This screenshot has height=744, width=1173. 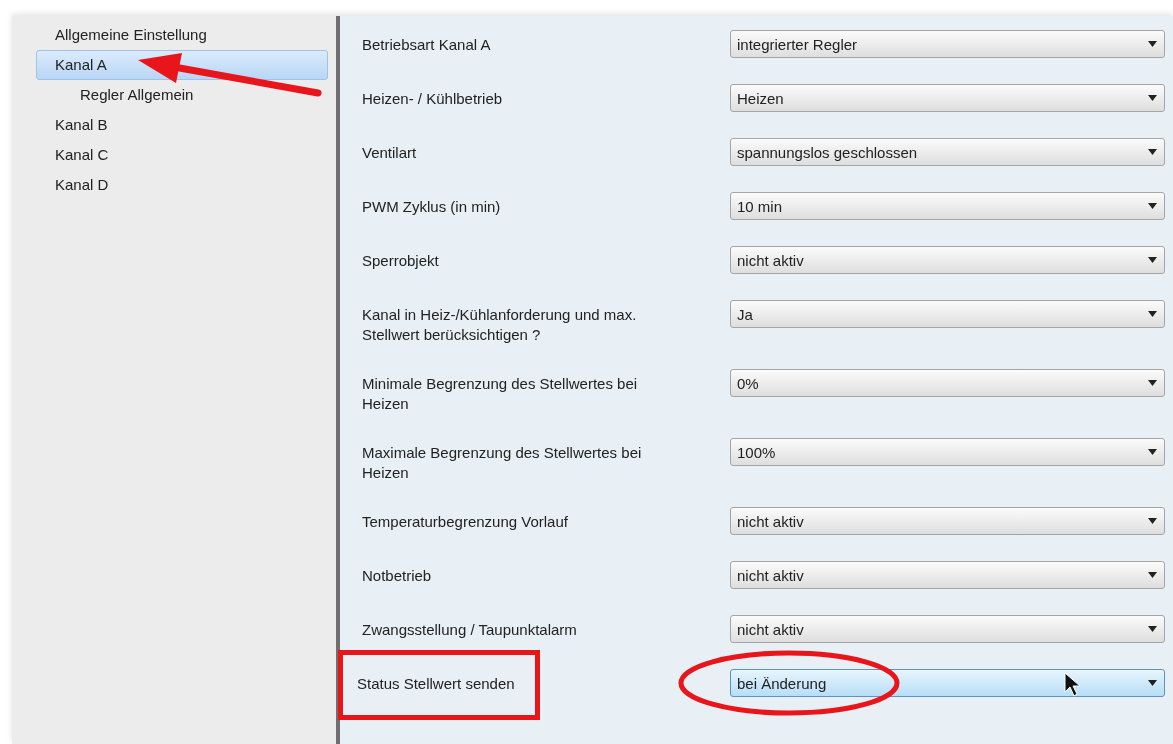 What do you see at coordinates (947, 206) in the screenshot?
I see `dropdown: 10 min` at bounding box center [947, 206].